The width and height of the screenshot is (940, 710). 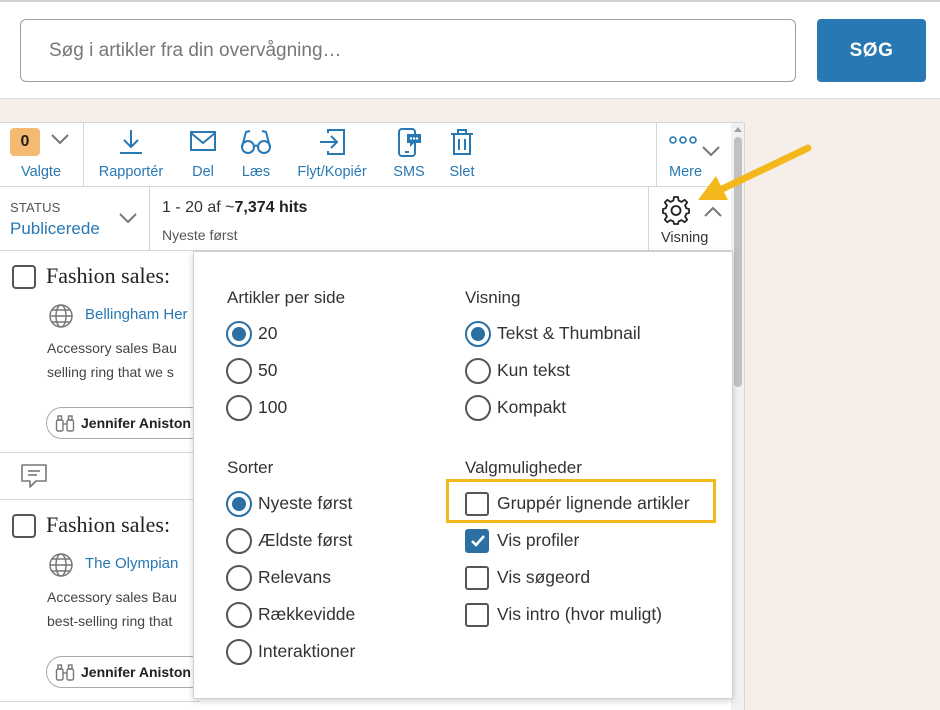 I want to click on option-label: 50, so click(x=268, y=370).